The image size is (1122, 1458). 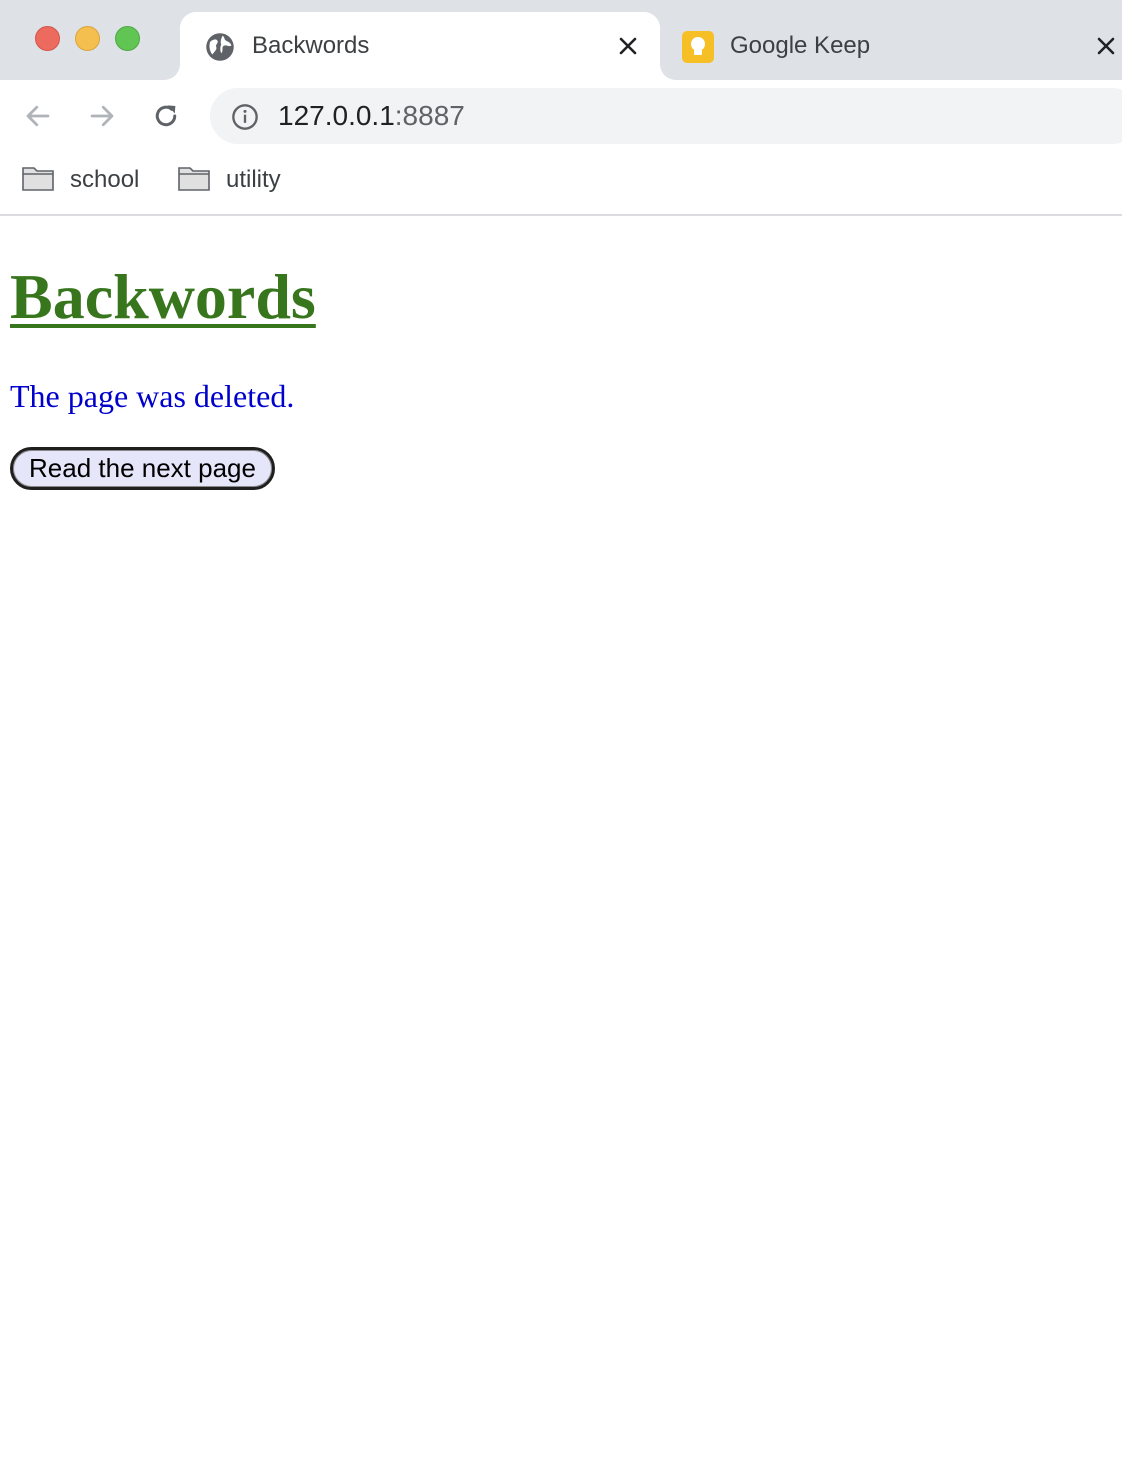 I want to click on bookmark-school: school, so click(x=80, y=180).